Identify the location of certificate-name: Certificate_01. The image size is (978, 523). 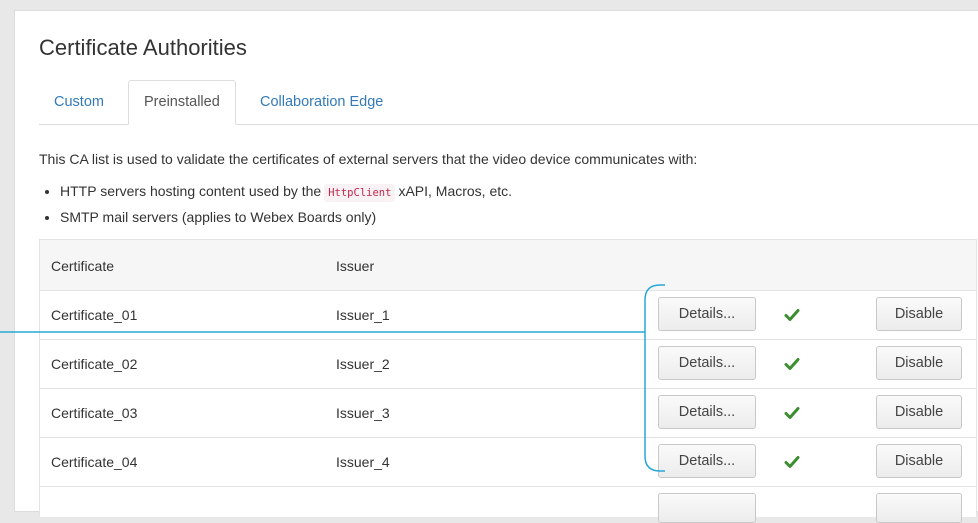
(94, 315).